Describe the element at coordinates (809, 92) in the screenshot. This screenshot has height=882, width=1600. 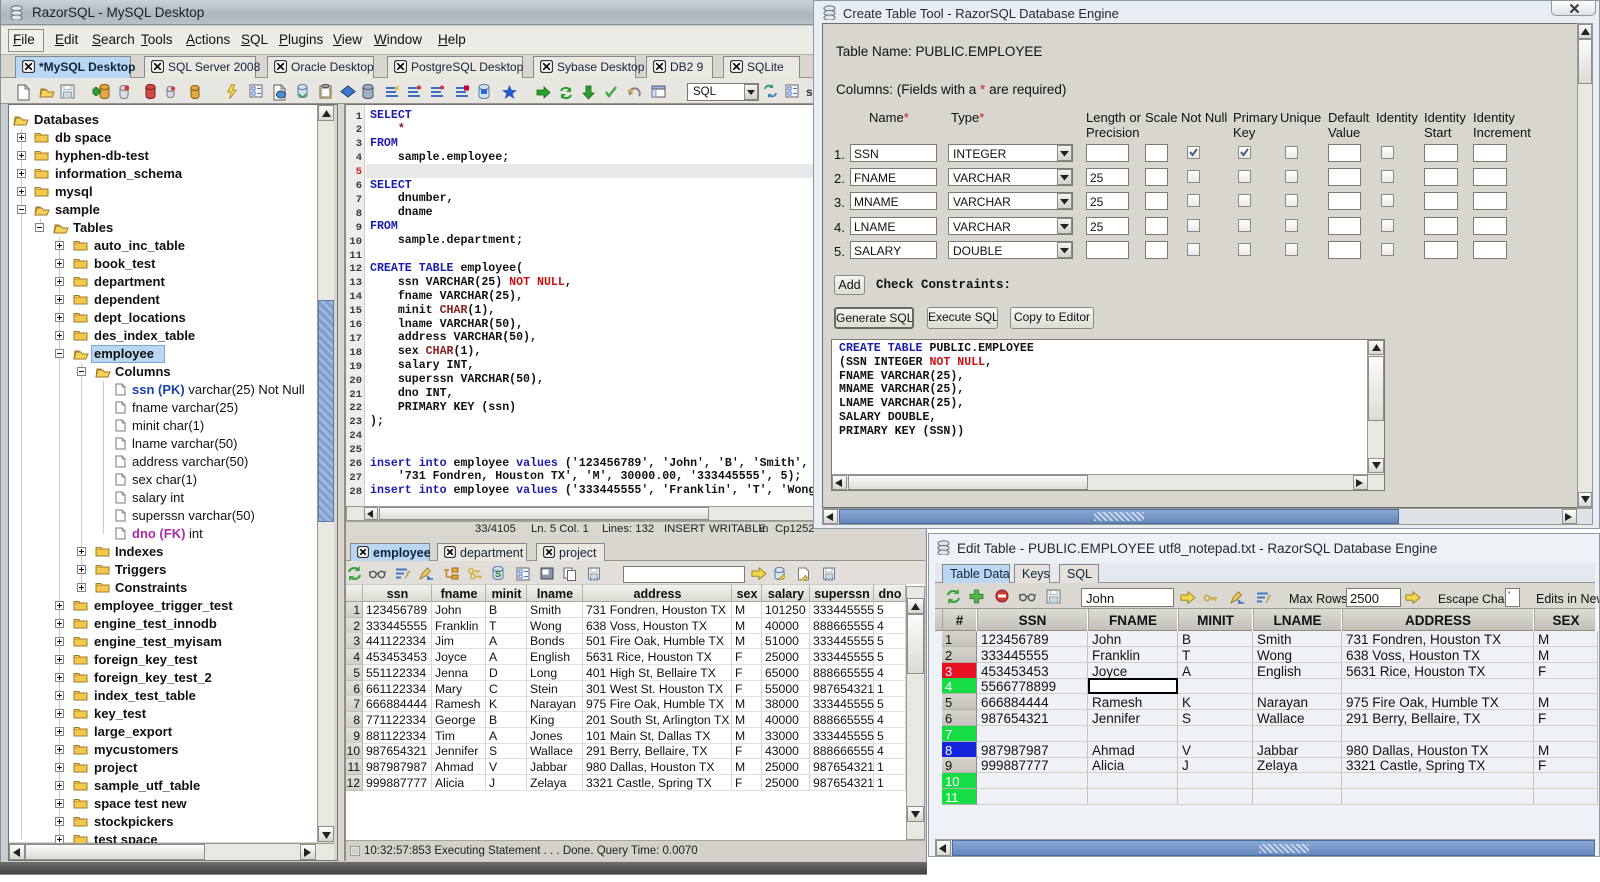
I see `svg-text: s` at that location.